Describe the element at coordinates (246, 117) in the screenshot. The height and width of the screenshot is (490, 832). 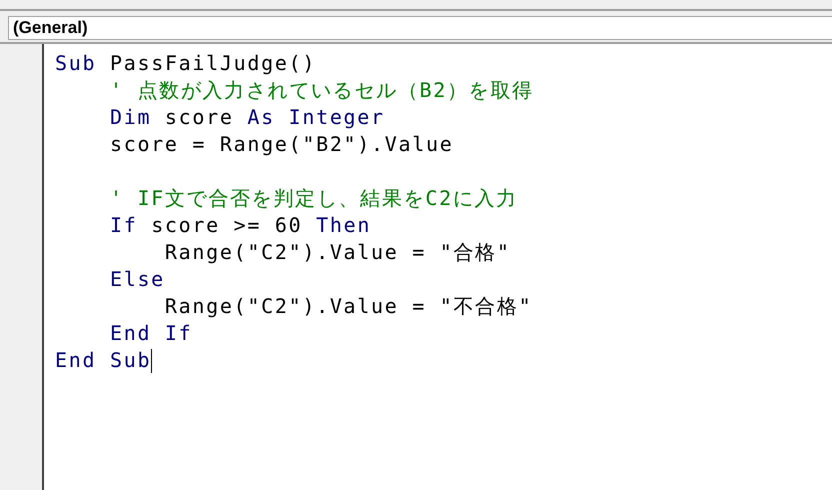
I see `code-line: Dim score As Integer` at that location.